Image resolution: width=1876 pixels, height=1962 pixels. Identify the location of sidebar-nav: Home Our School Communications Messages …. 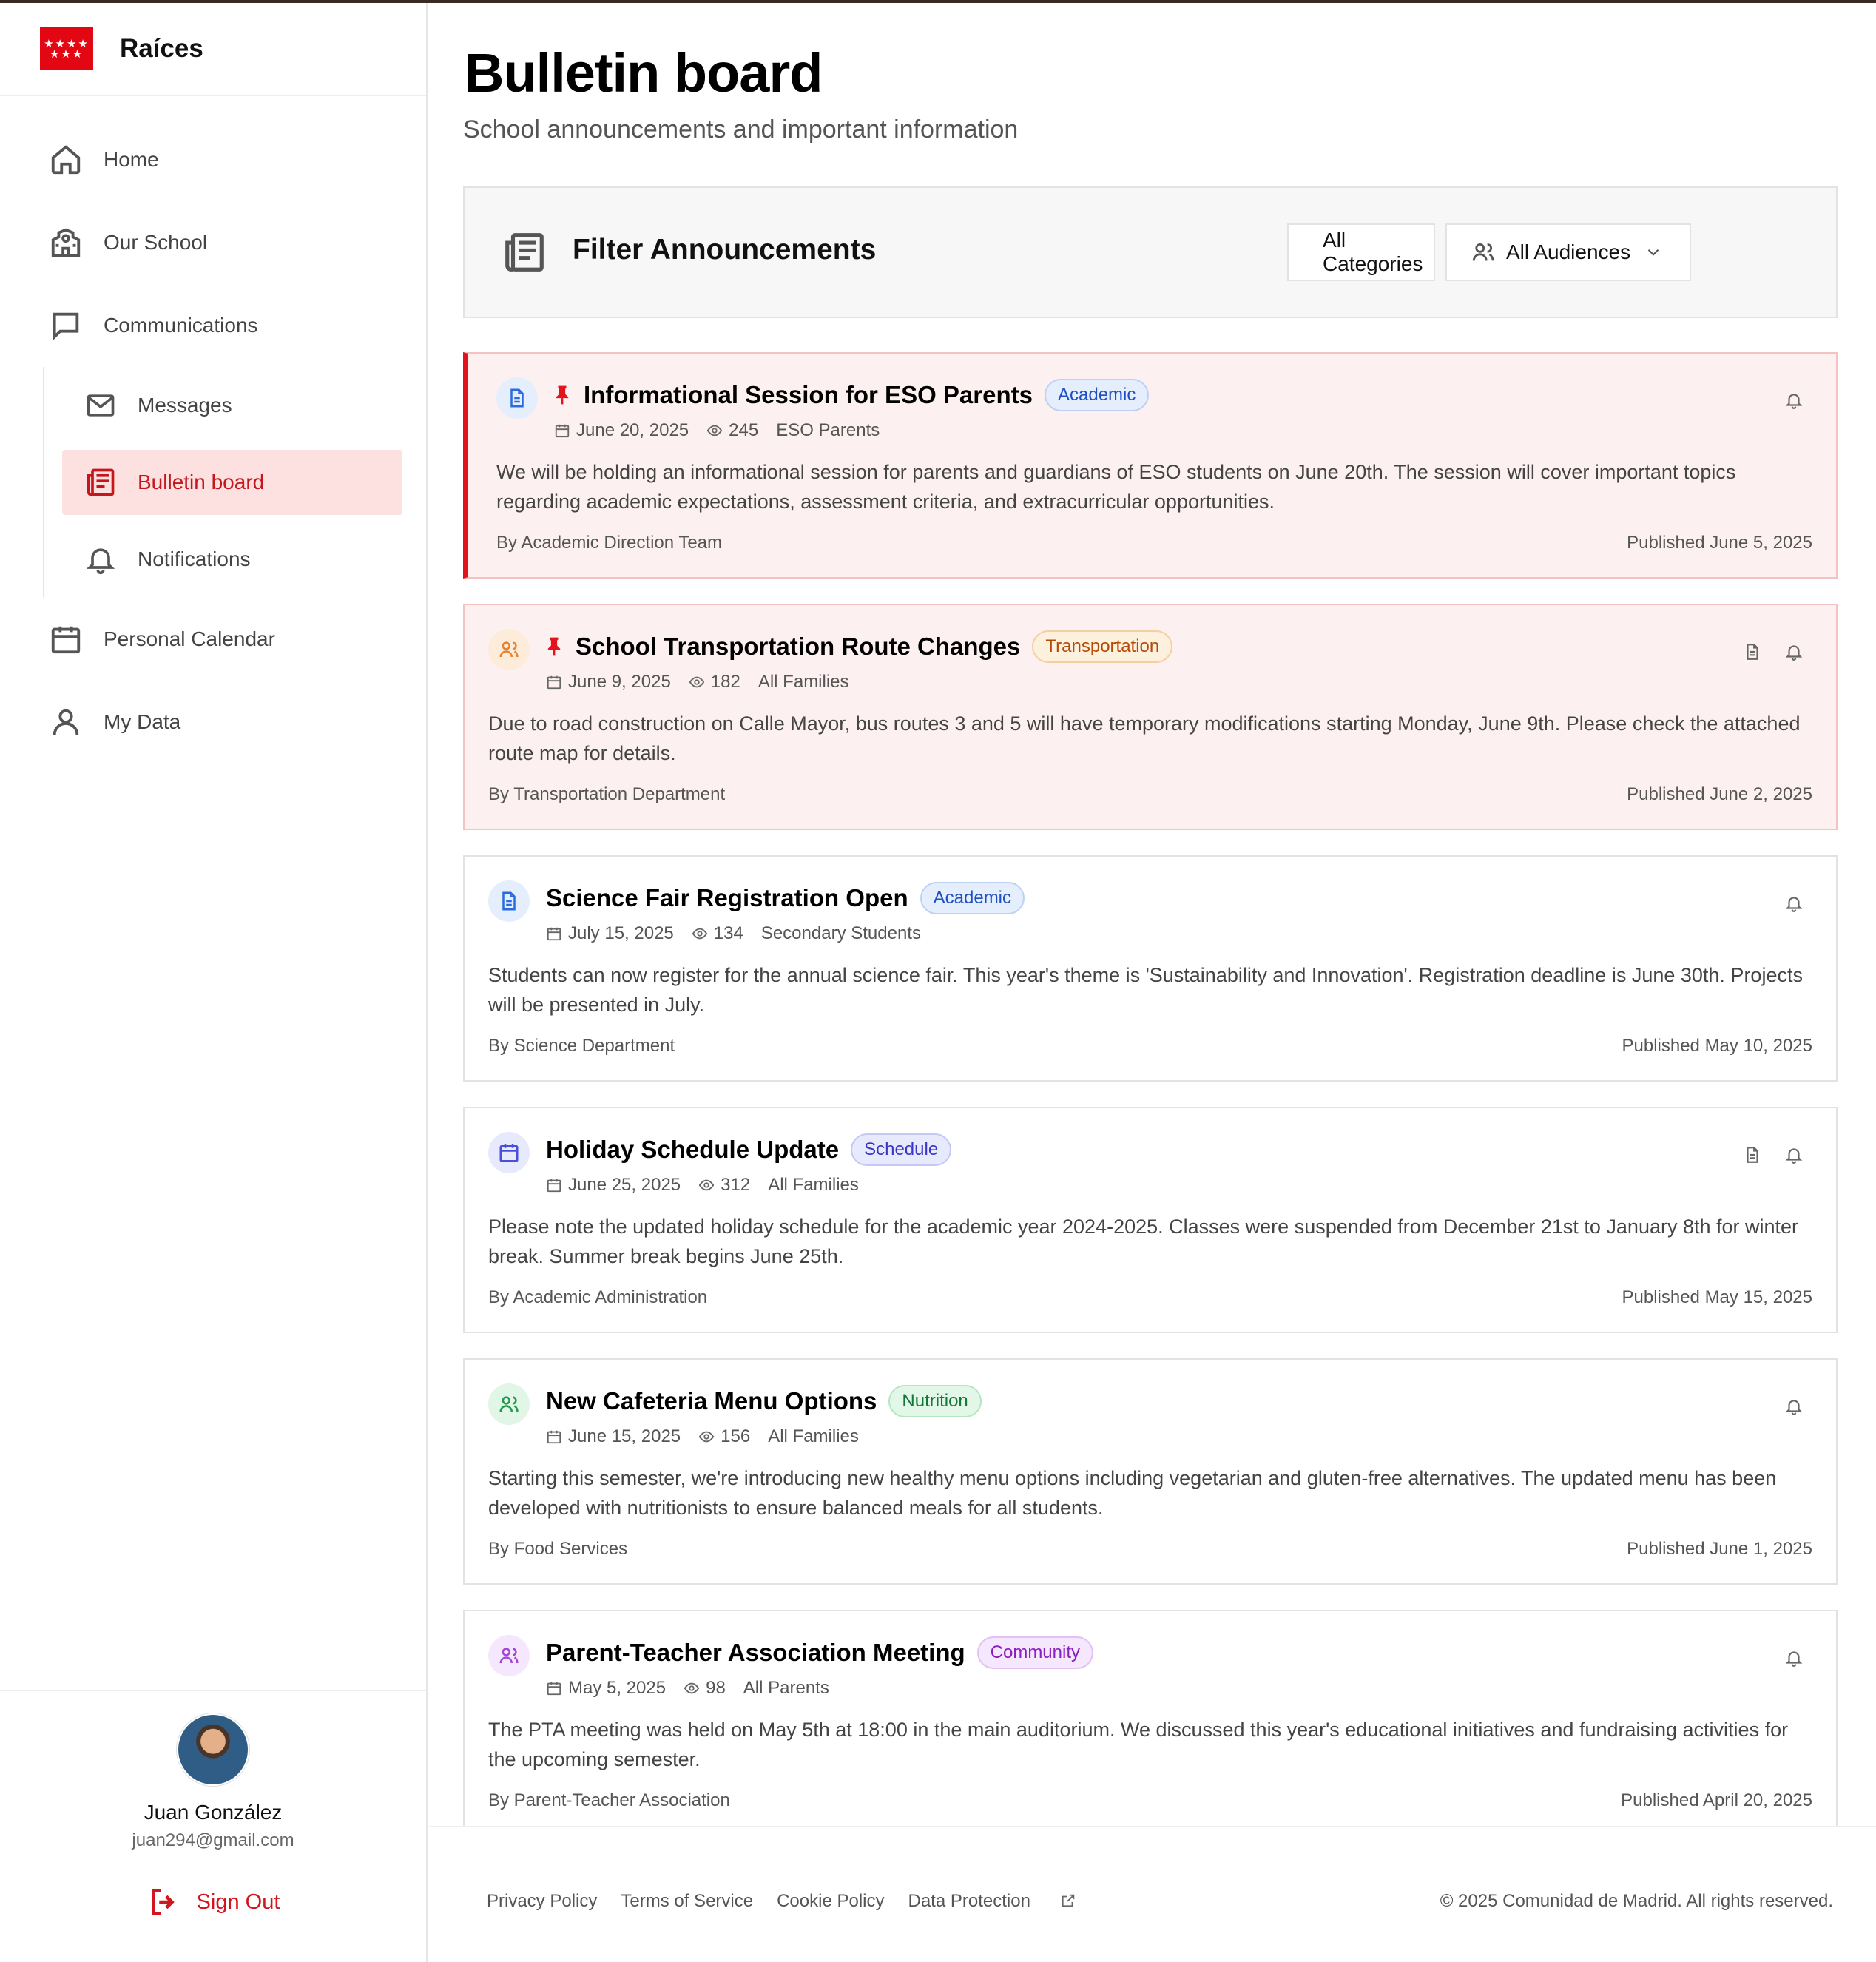
(213, 429).